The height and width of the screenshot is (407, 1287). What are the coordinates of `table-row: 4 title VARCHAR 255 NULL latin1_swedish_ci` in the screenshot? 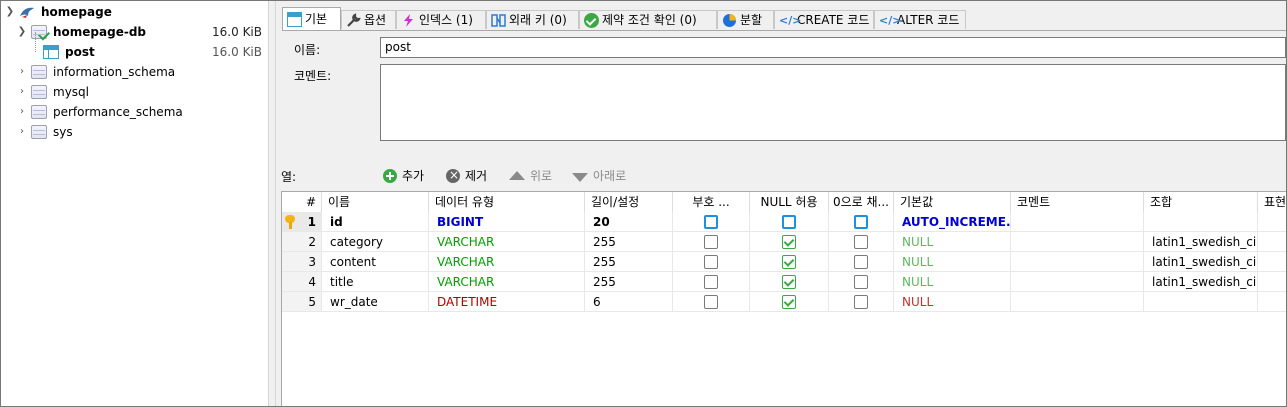 It's located at (784, 282).